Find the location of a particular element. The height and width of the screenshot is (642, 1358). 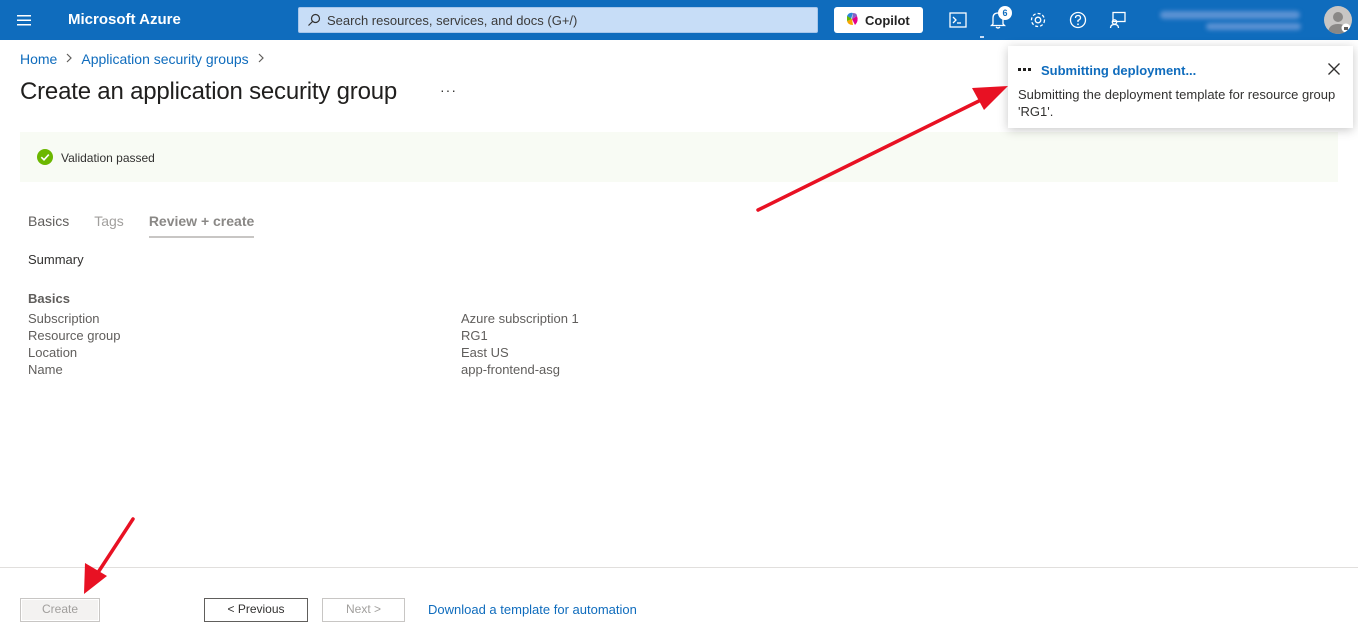

summary-value-name: app-frontend-asg is located at coordinates (511, 369).